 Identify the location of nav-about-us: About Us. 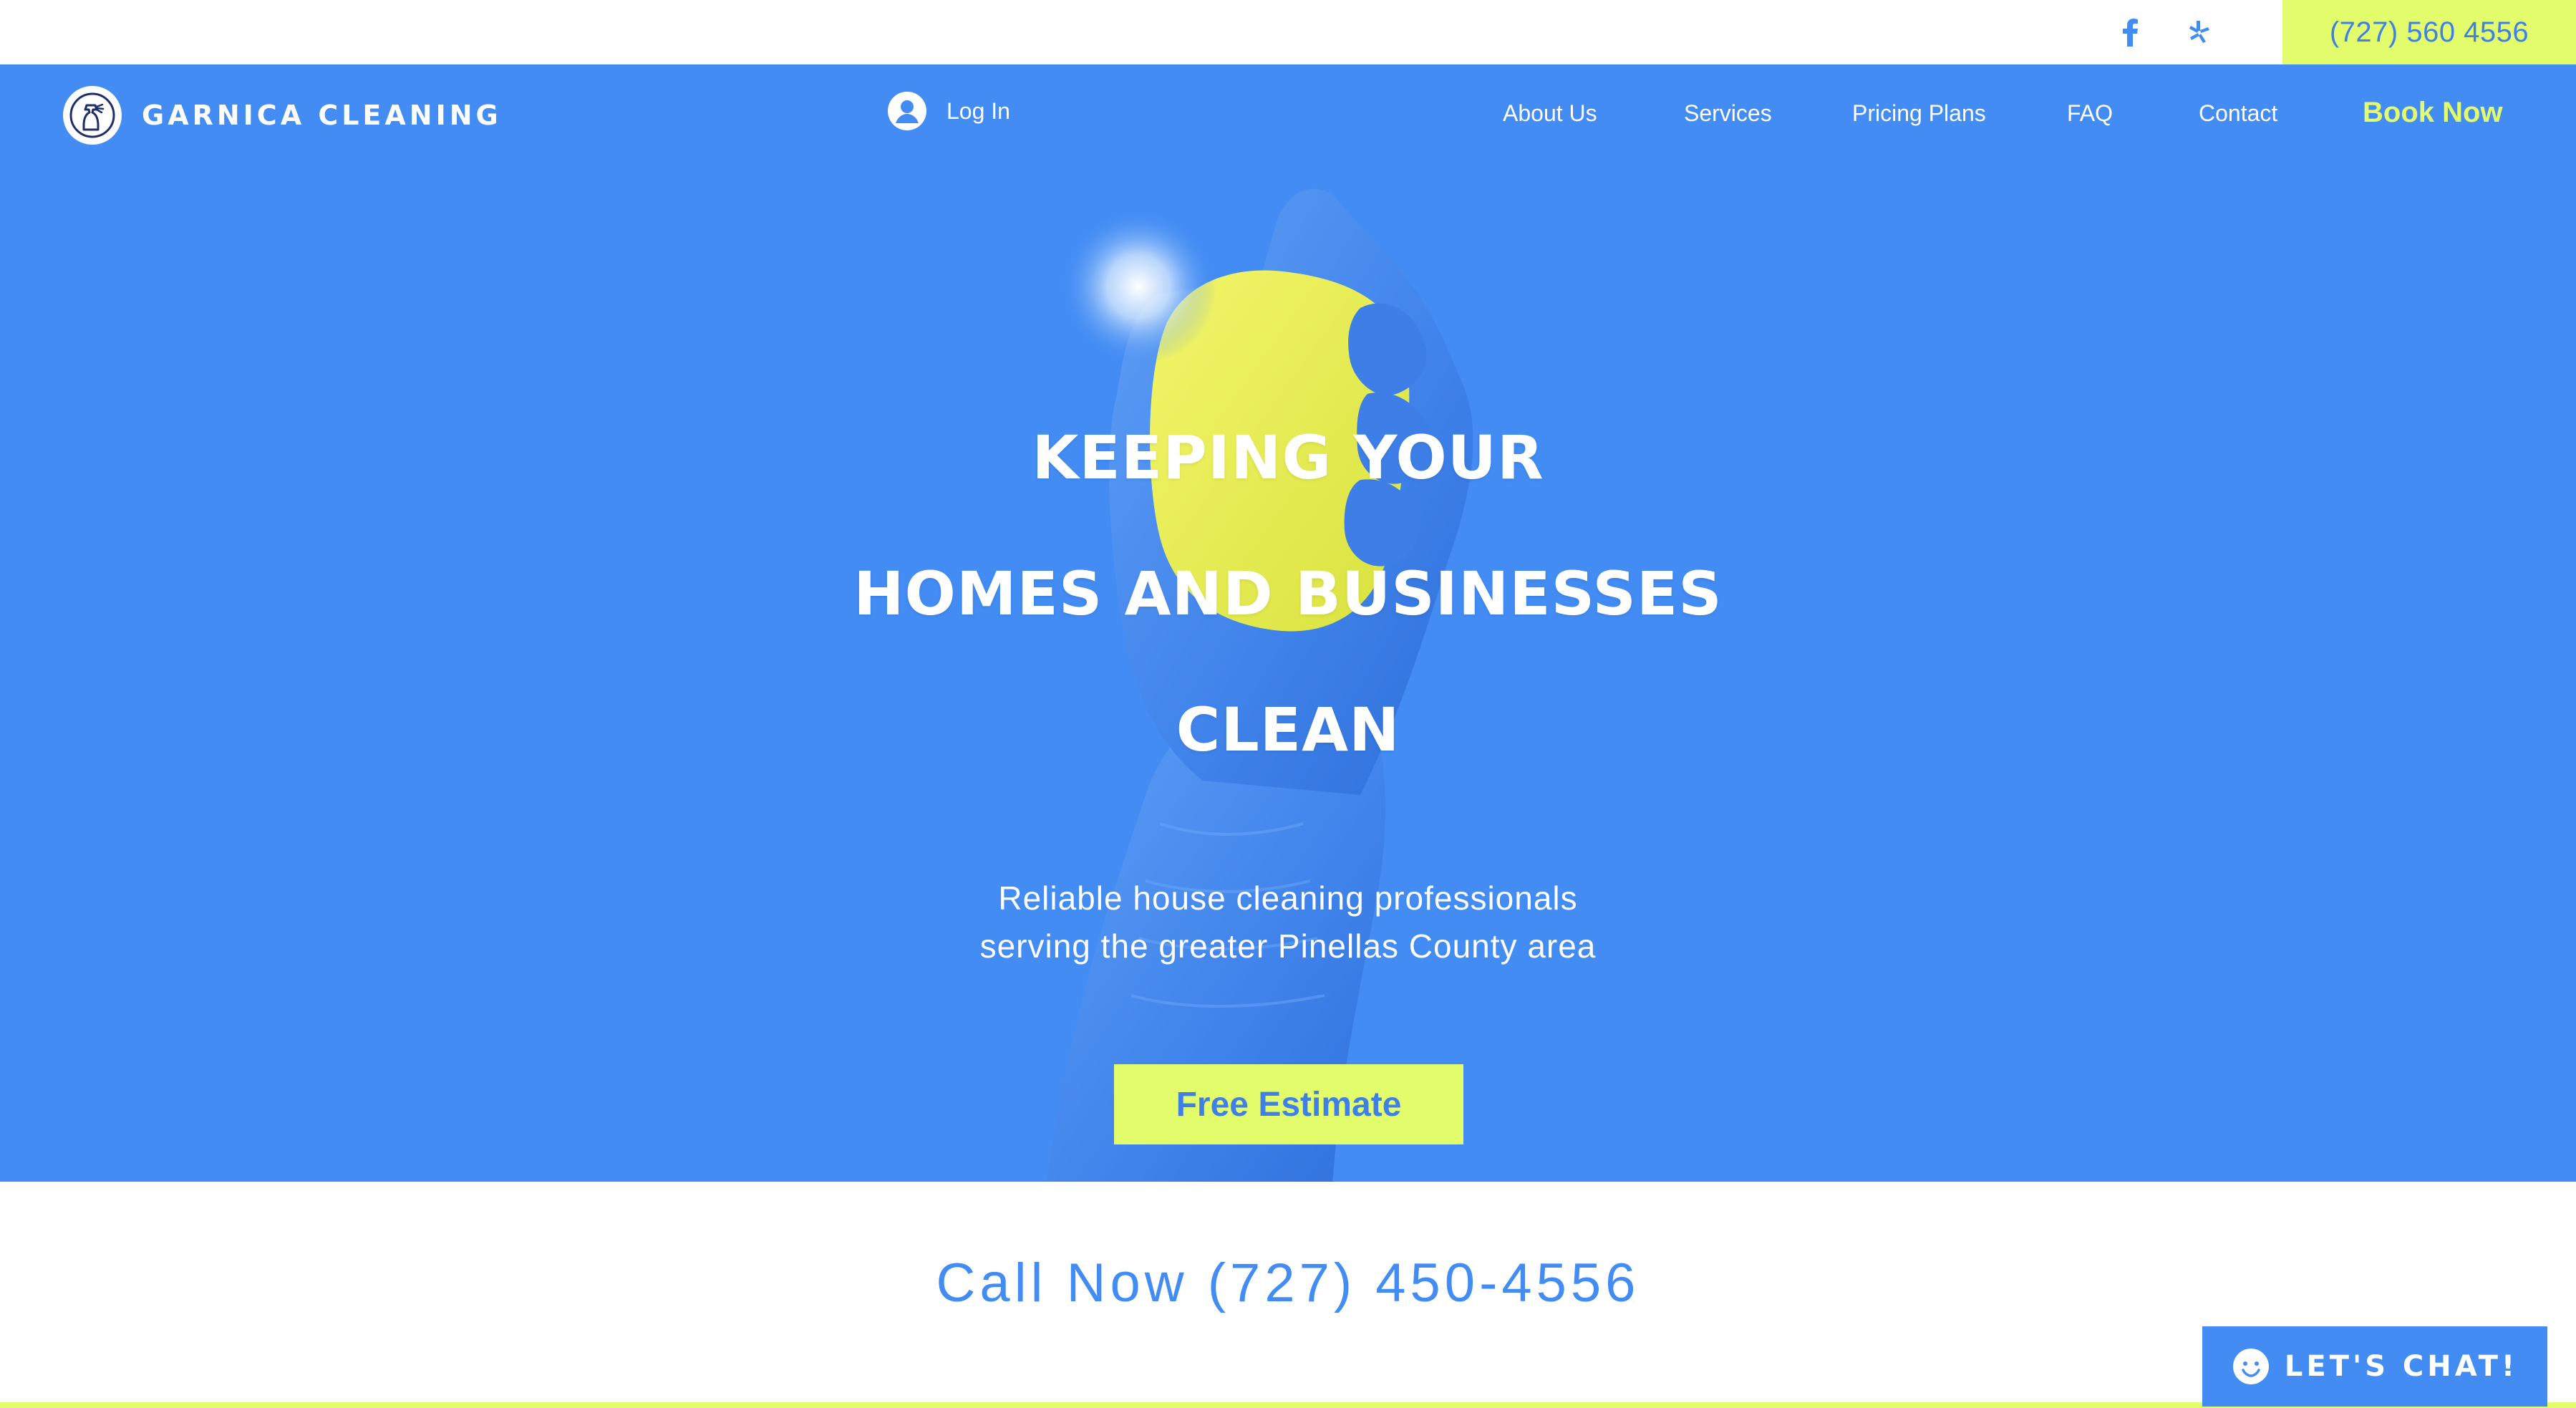
(1550, 113).